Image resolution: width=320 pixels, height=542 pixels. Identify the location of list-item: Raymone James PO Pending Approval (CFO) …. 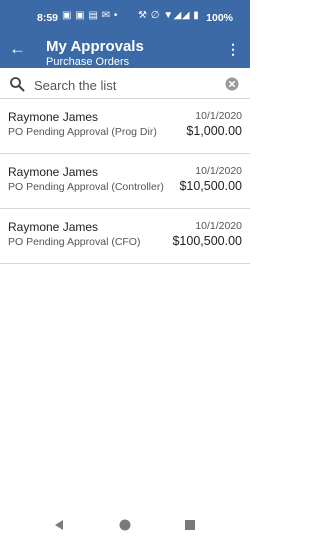
(125, 236).